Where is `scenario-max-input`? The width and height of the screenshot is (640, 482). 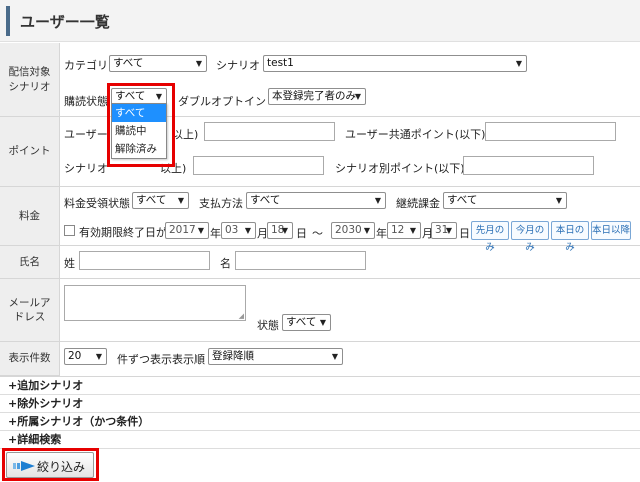 scenario-max-input is located at coordinates (528, 165).